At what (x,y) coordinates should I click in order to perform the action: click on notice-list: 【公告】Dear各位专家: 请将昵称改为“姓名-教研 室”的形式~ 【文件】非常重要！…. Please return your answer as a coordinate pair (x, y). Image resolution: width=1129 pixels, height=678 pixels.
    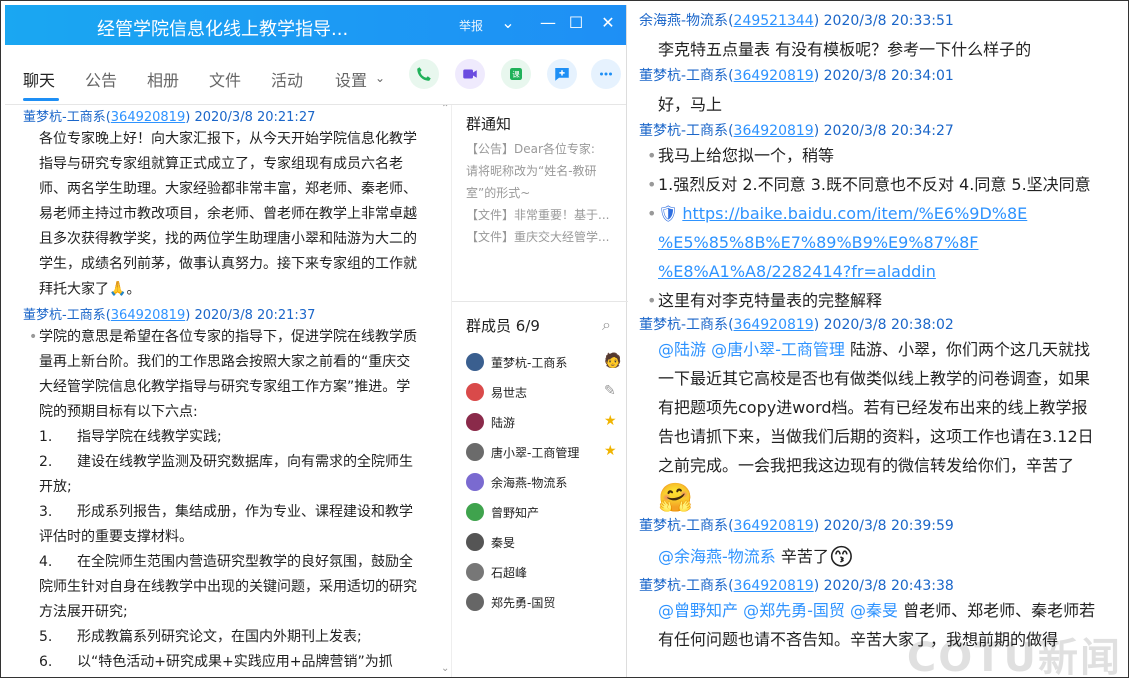
    Looking at the image, I should click on (539, 191).